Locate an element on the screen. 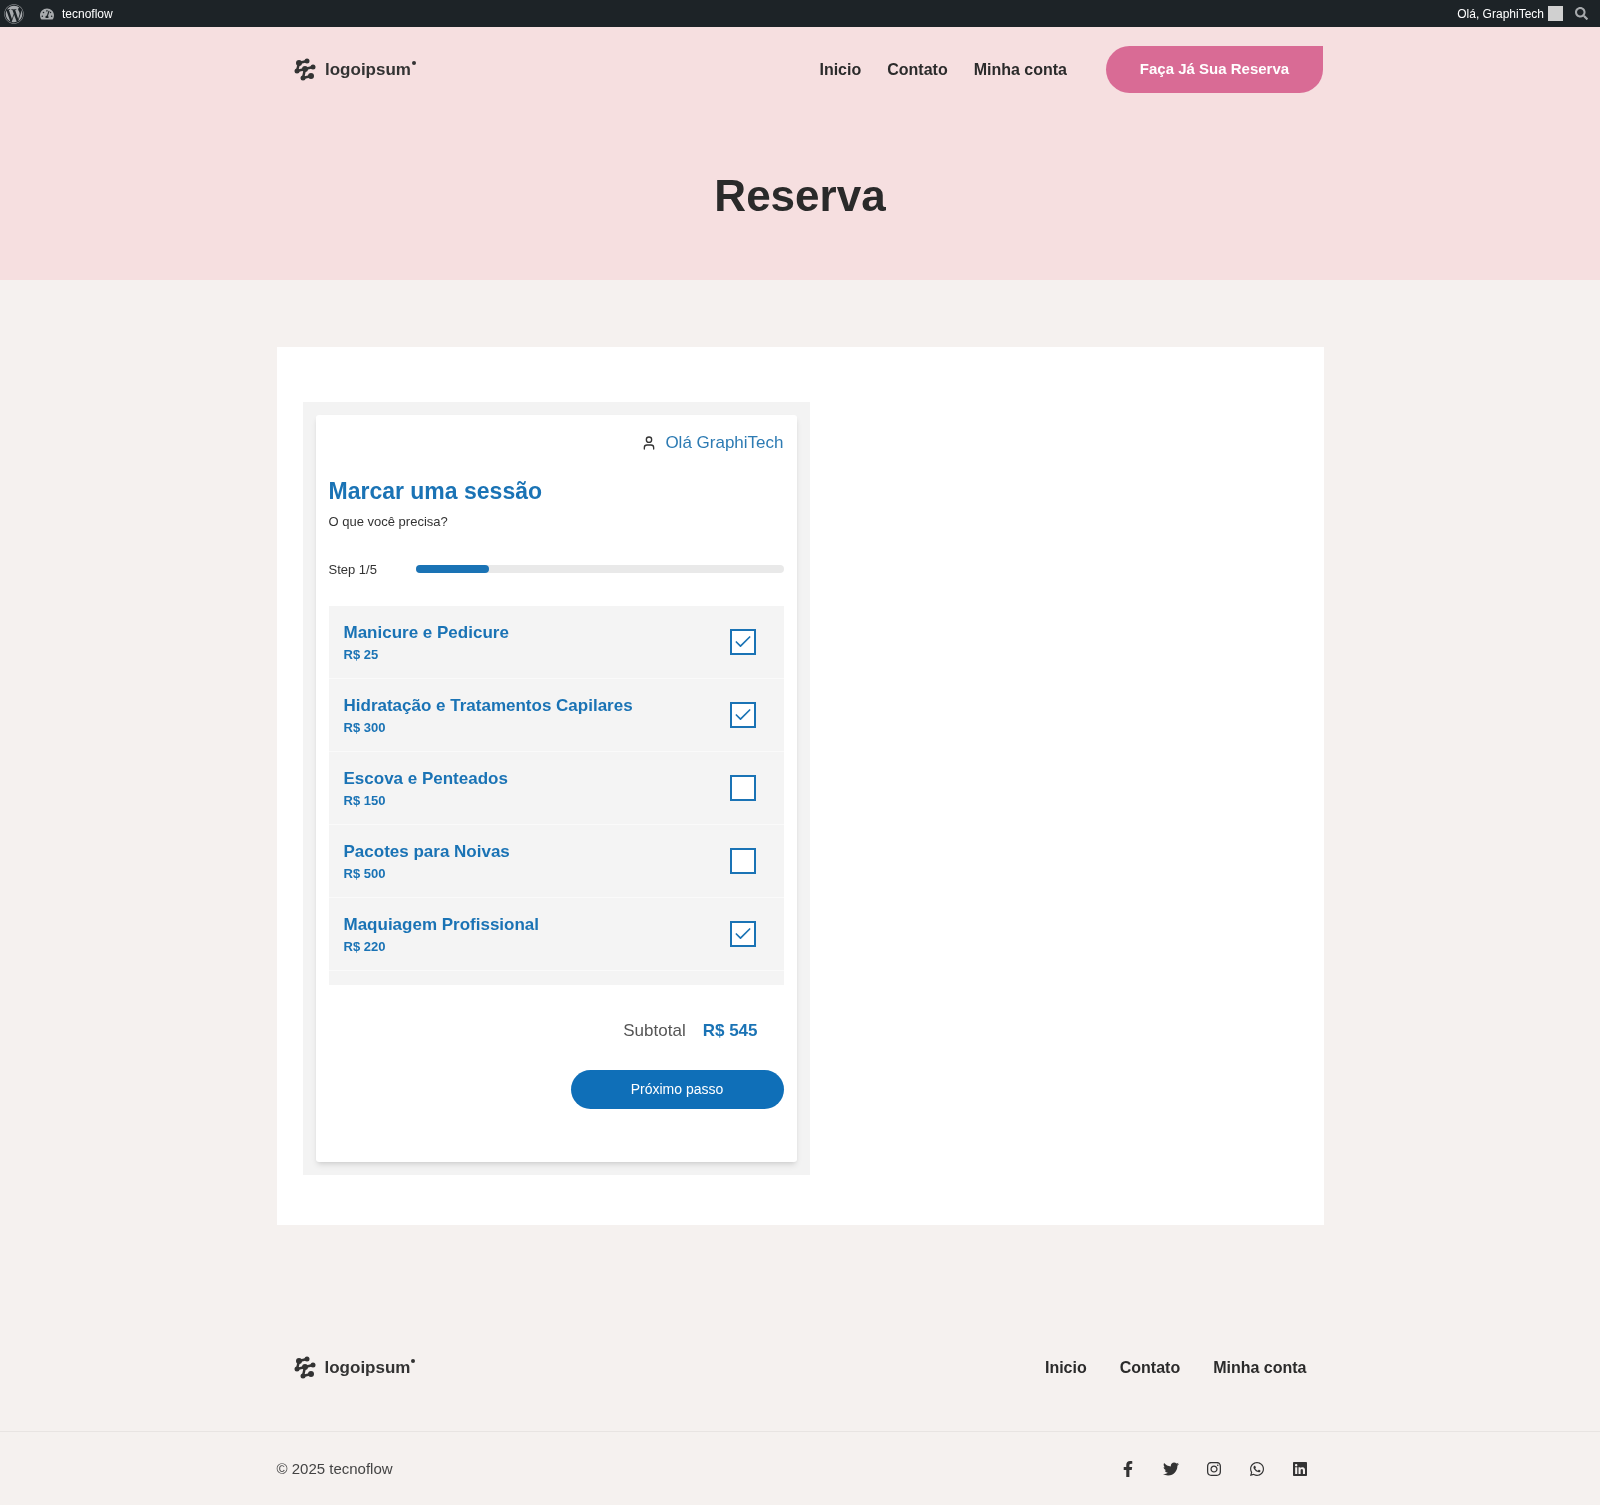 This screenshot has width=1600, height=1505. service-name: Escova e Penteados is located at coordinates (425, 778).